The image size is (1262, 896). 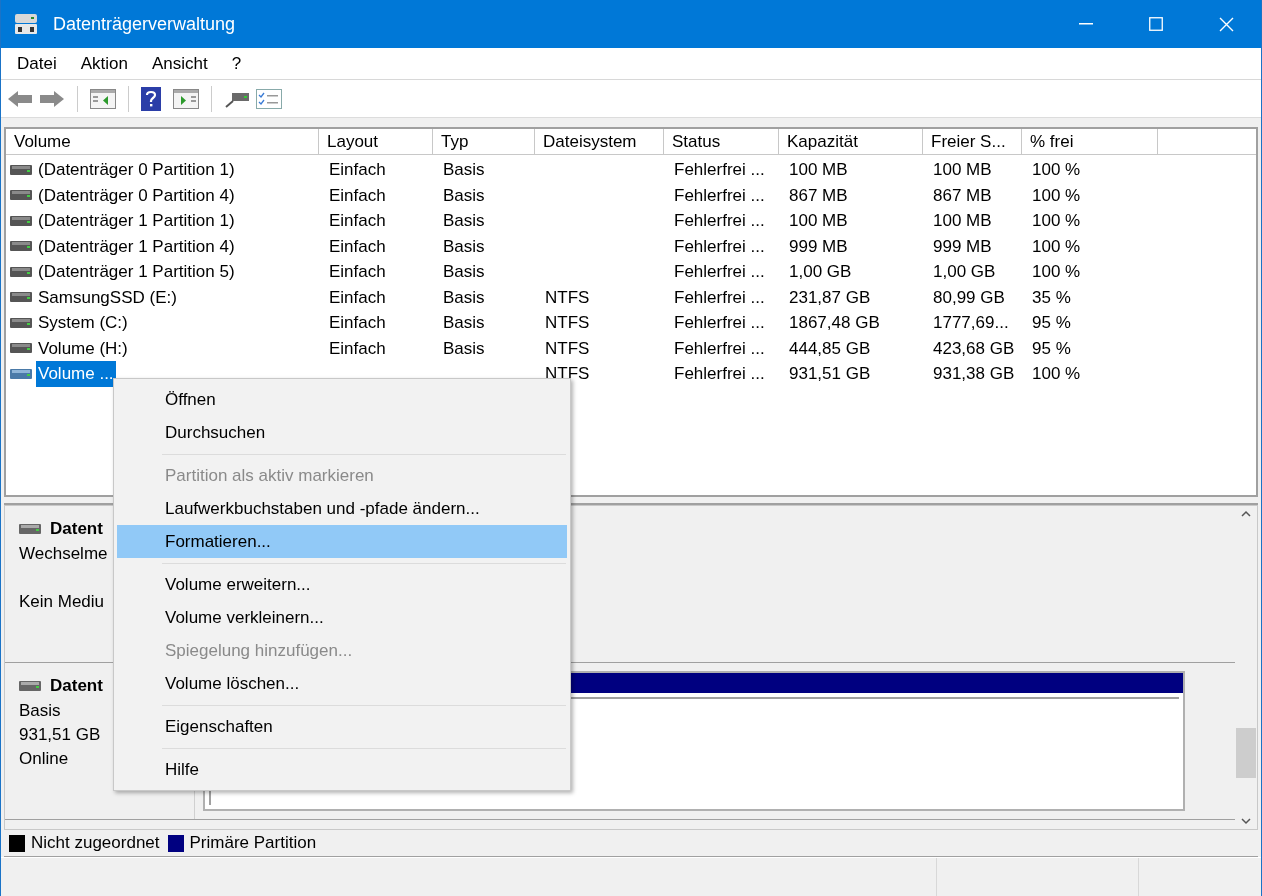 What do you see at coordinates (376, 141) in the screenshot?
I see `column-header: Layout` at bounding box center [376, 141].